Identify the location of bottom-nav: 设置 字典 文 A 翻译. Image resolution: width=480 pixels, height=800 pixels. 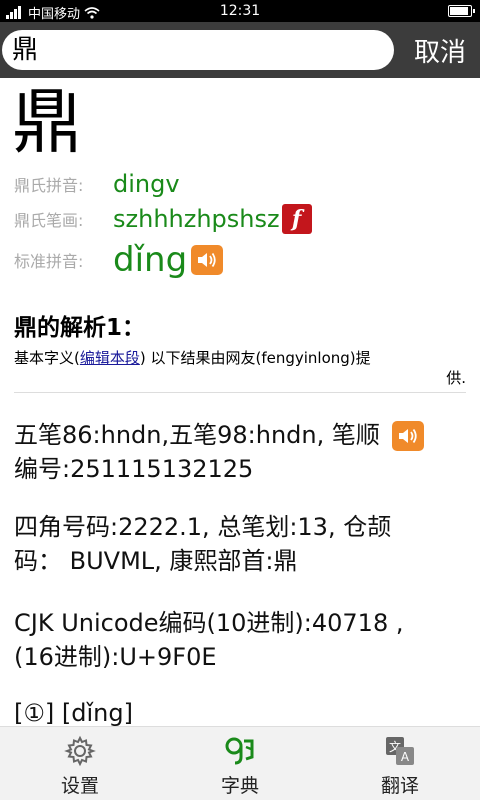
(240, 763).